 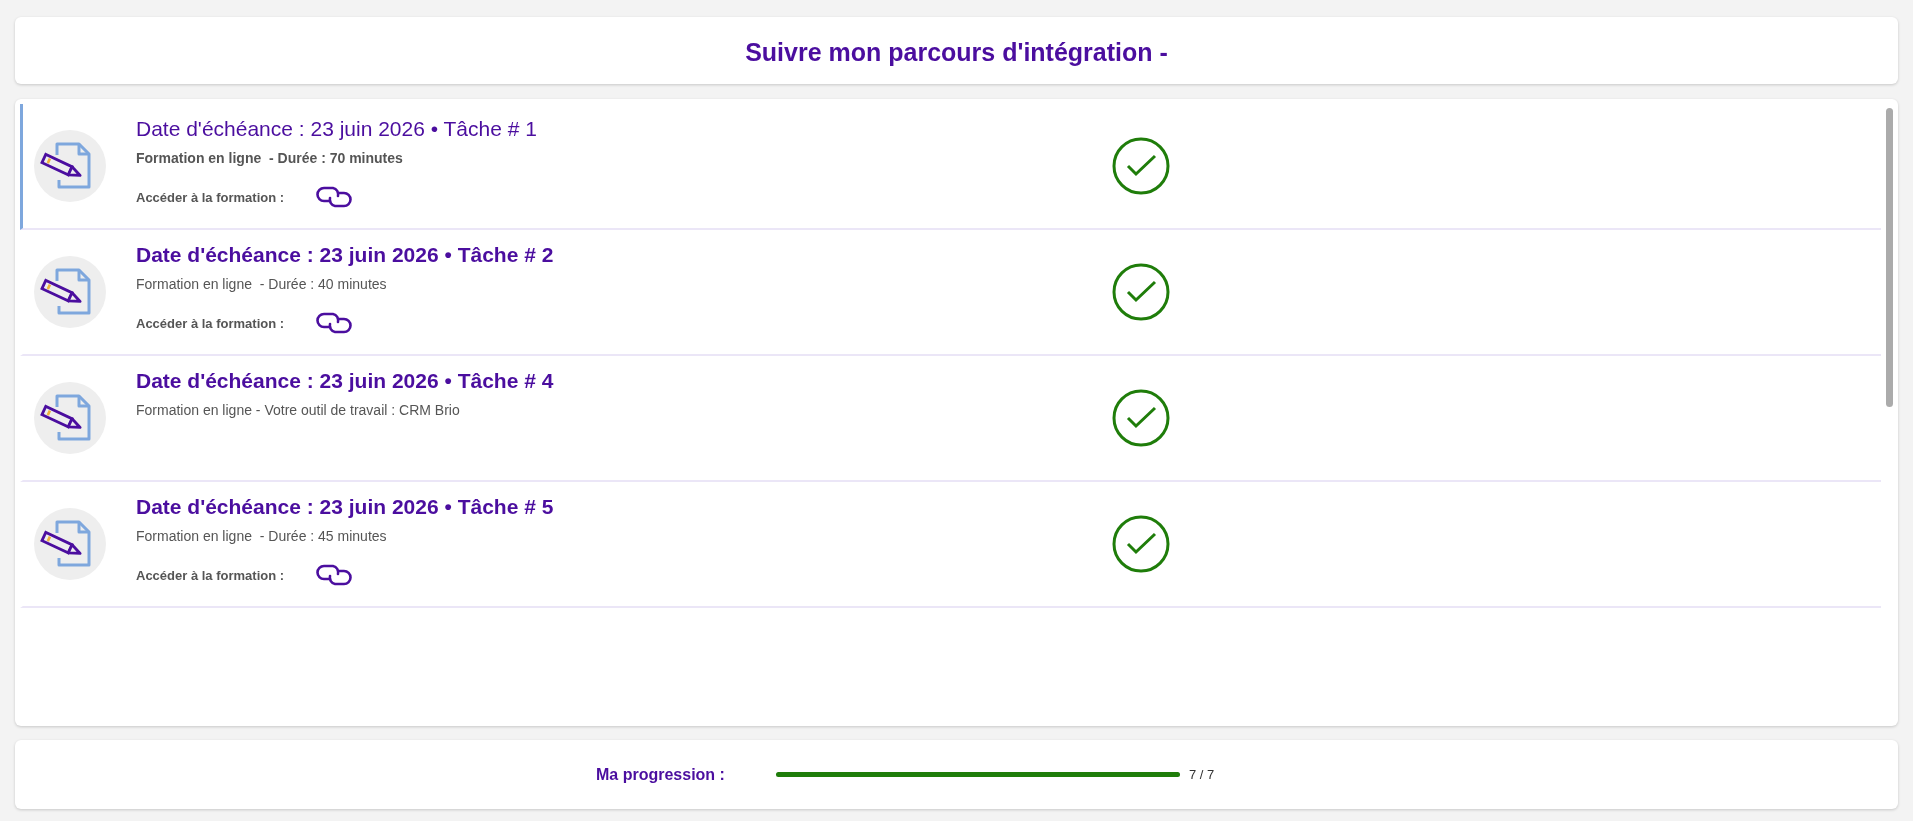 What do you see at coordinates (345, 255) in the screenshot?
I see `task-title: Date d'échéance : 23 juin 2026 • Tâche # 2` at bounding box center [345, 255].